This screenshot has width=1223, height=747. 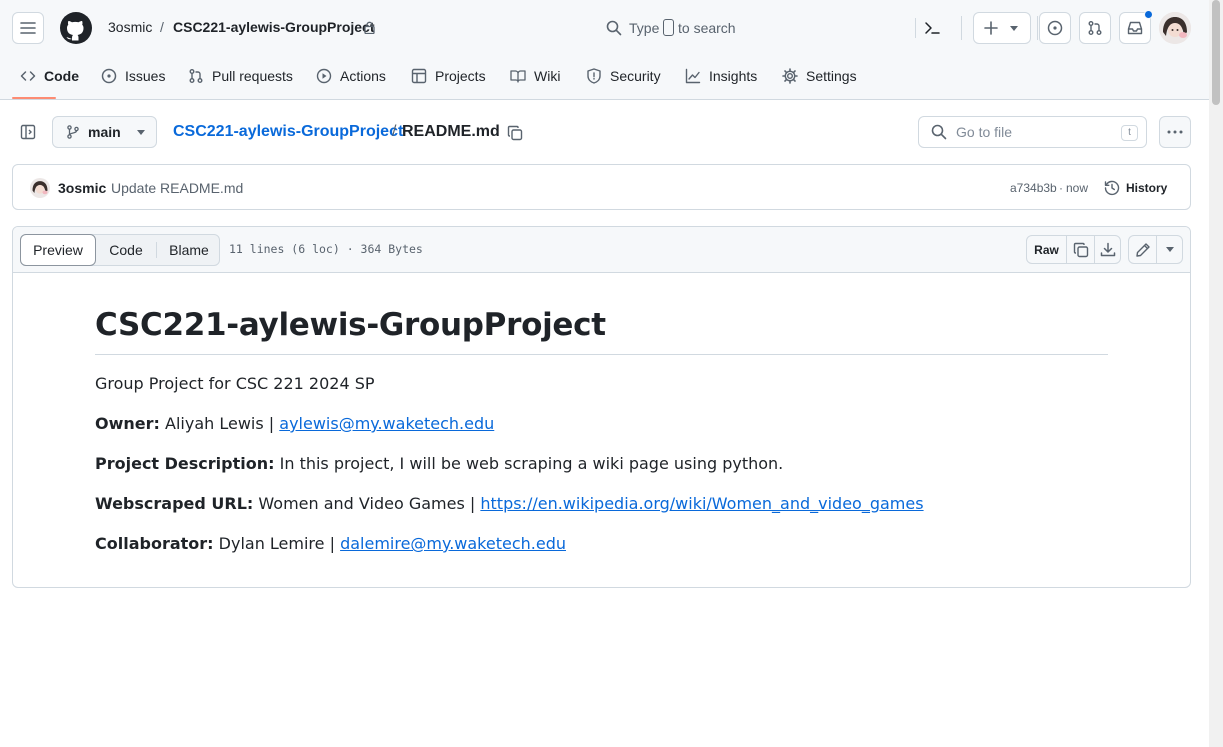 I want to click on download-button, so click(x=1107, y=249).